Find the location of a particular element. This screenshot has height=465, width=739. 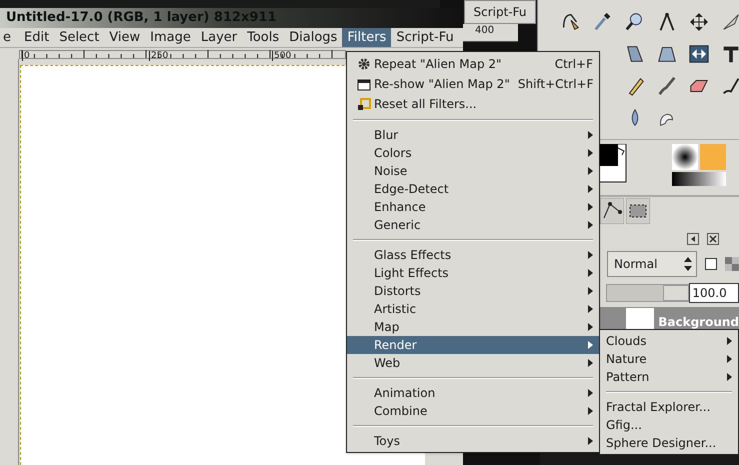

menu-item: Dialogs is located at coordinates (313, 37).